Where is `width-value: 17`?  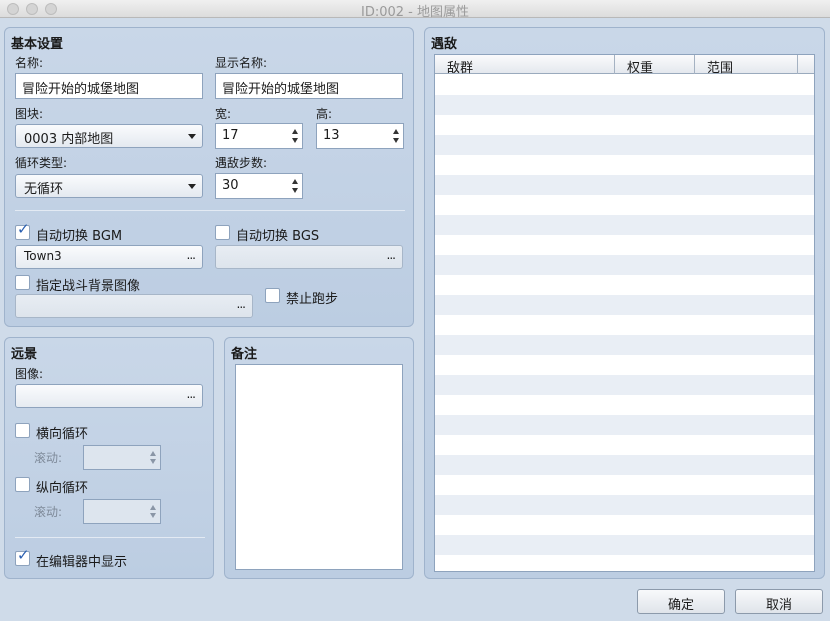
width-value: 17 is located at coordinates (230, 135).